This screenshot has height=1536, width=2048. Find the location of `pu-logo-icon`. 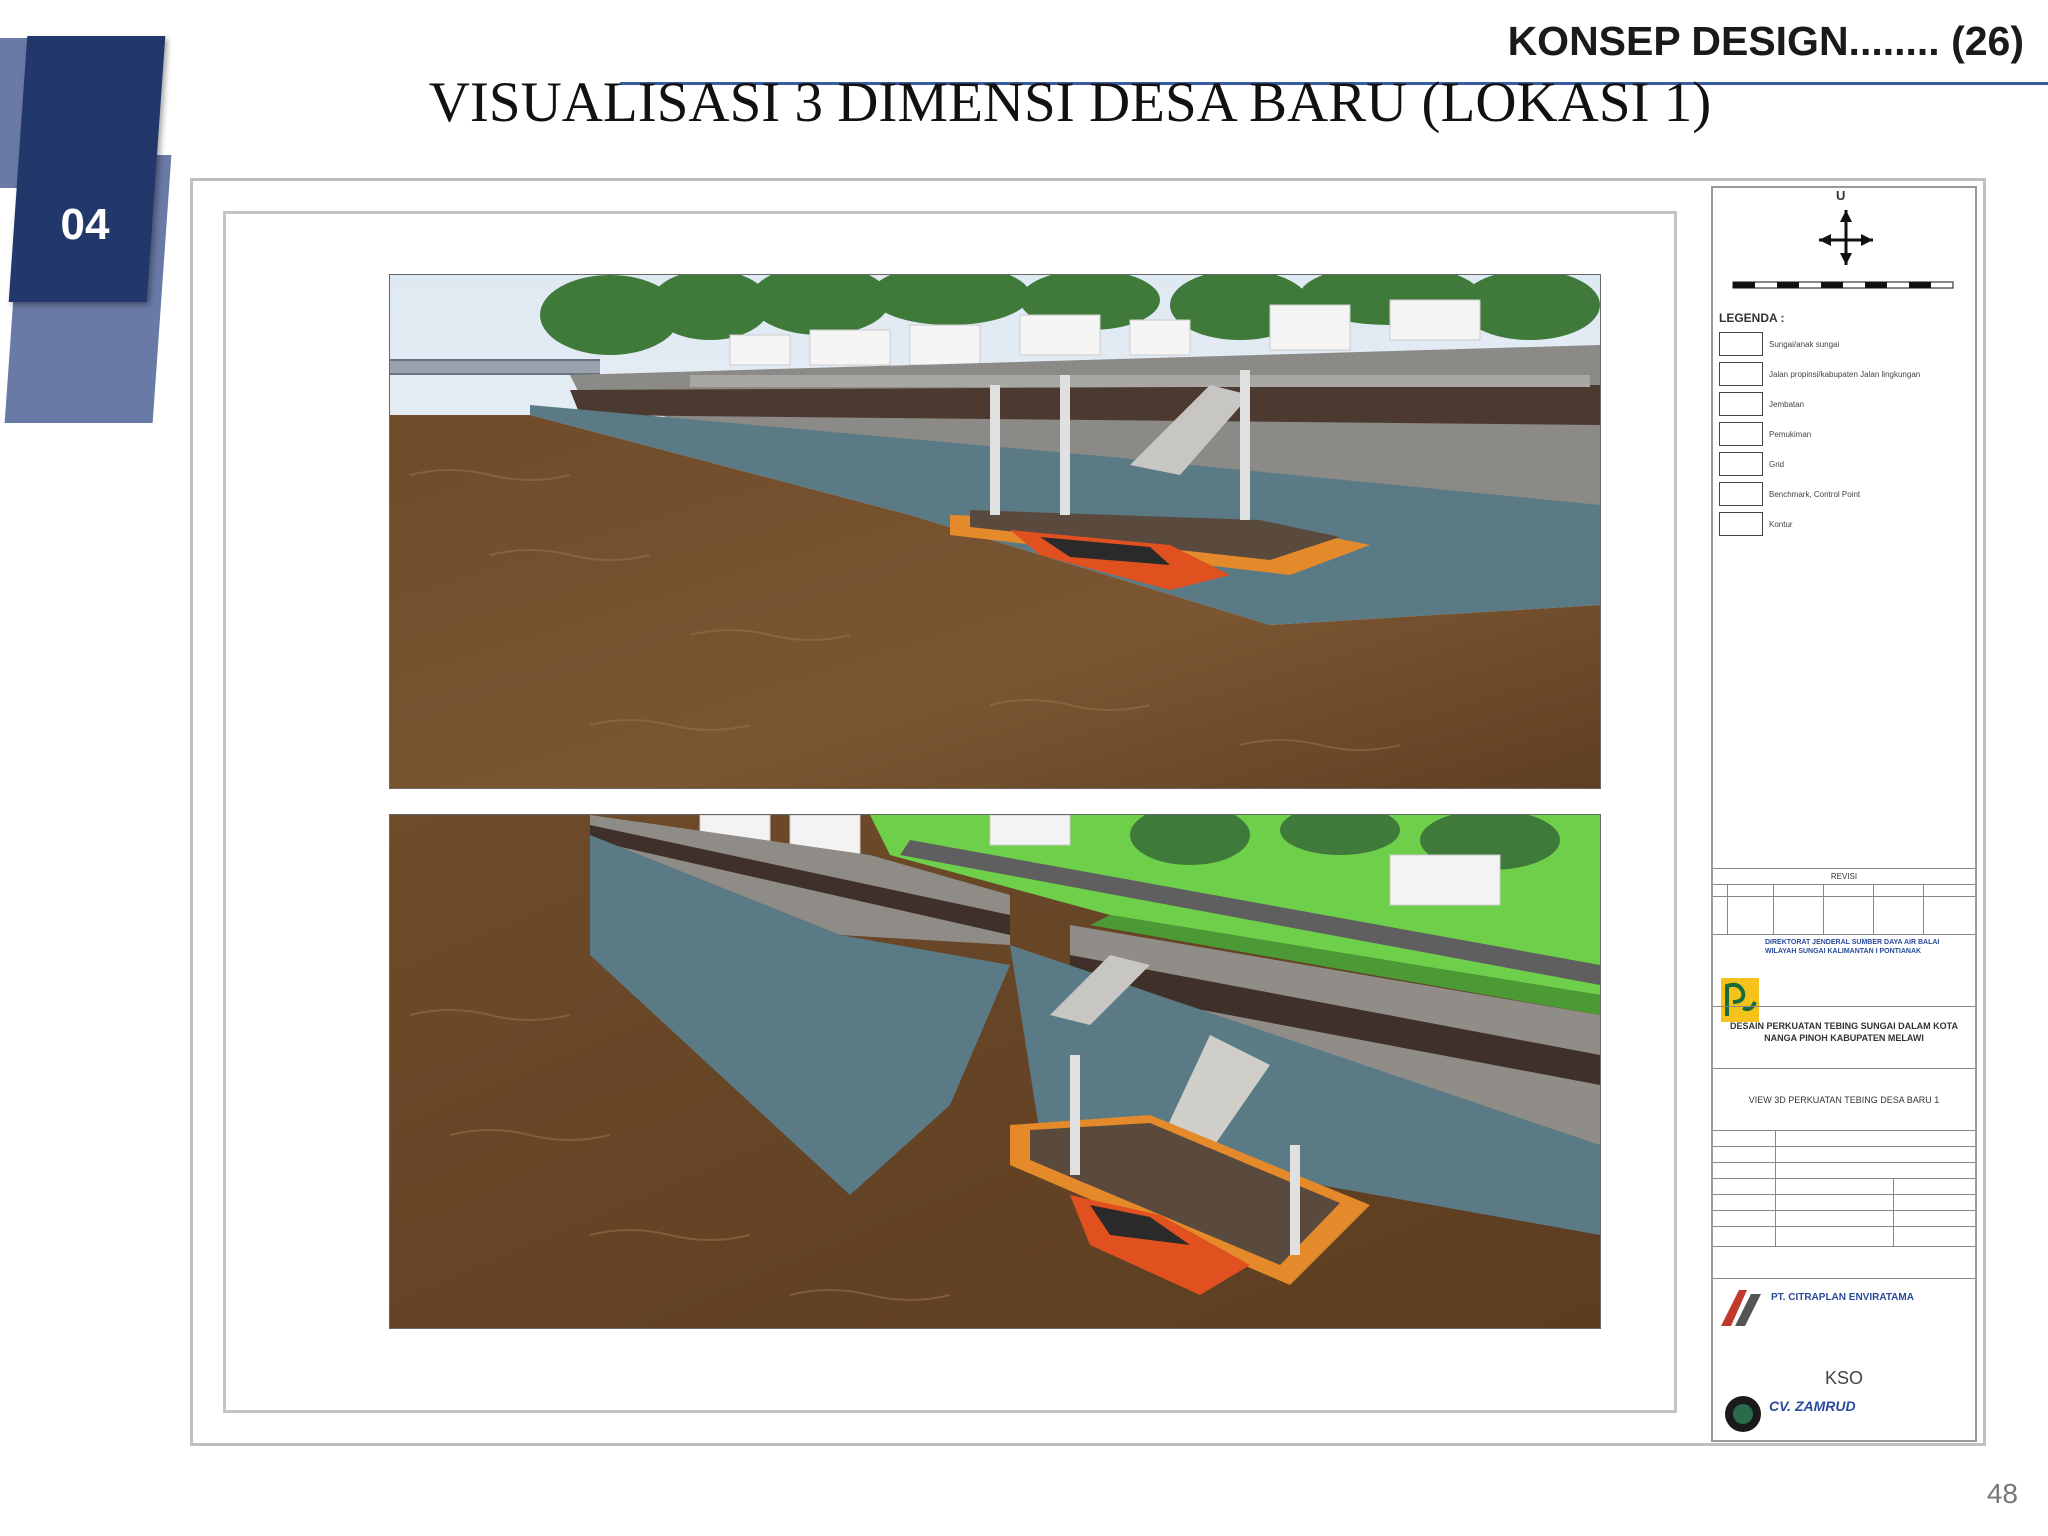

pu-logo-icon is located at coordinates (1740, 1000).